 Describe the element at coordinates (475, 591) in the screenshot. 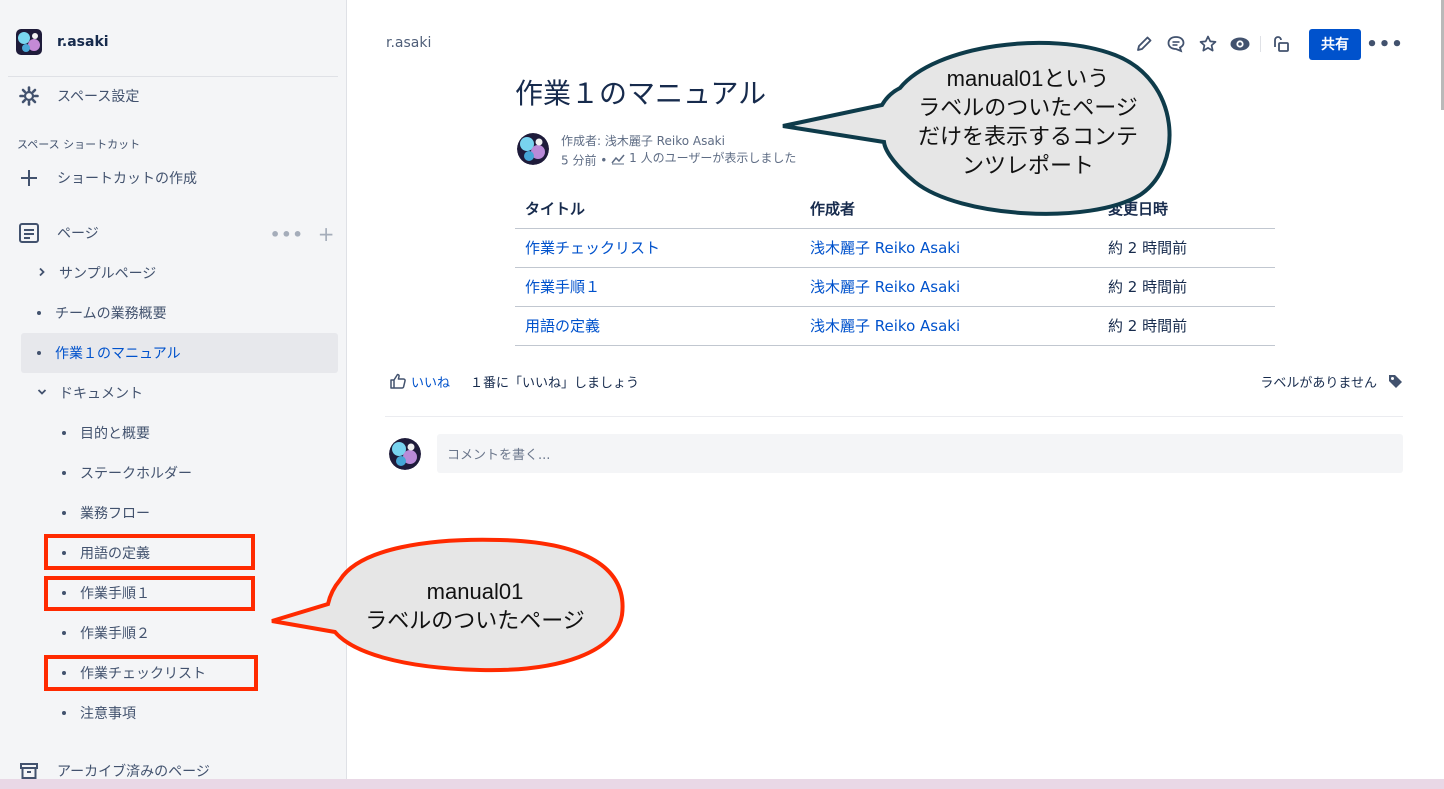

I see `callout-line: manual01` at that location.